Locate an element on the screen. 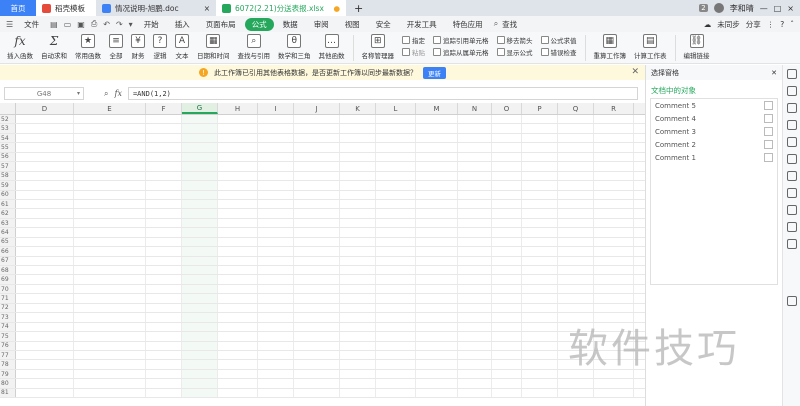 The image size is (800, 406). backup-icon is located at coordinates (791, 159).